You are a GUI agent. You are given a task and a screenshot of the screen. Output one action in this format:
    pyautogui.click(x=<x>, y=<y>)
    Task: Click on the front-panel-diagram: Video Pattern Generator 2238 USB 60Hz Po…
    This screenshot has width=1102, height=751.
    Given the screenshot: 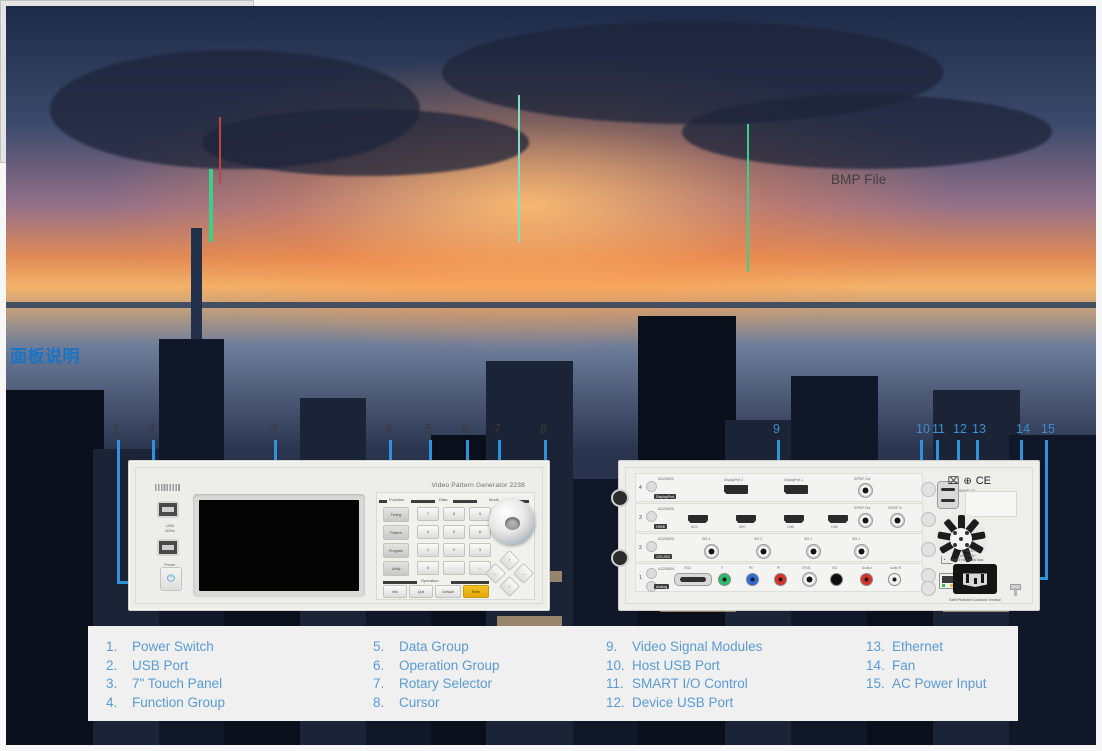 What is the action you would take?
    pyautogui.click(x=339, y=535)
    